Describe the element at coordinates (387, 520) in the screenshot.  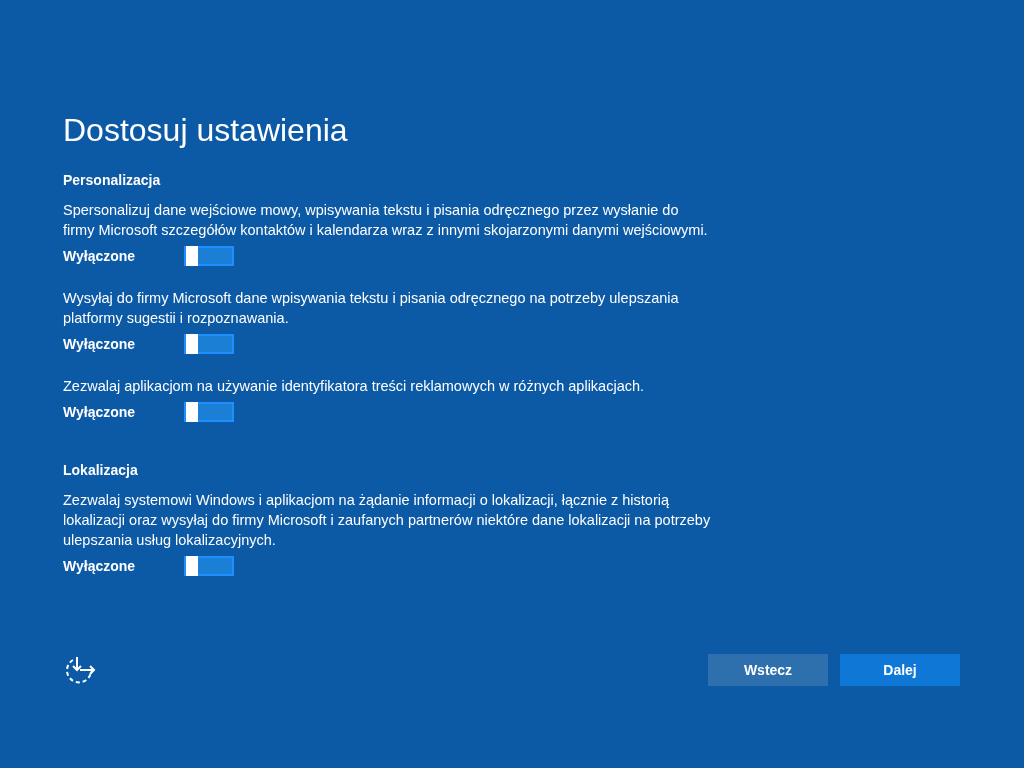
I see `setting-description: Zezwalaj systemowi Windows i aplikacjom na żądanie informacji o lokalizacji, łącznie z historią lokalizacji oraz wysyłaj do firmy Microsoft i zaufanych partnerów niektóre dane lokalizacji na potrzeby ulepszania usług lokalizacyjnych.` at that location.